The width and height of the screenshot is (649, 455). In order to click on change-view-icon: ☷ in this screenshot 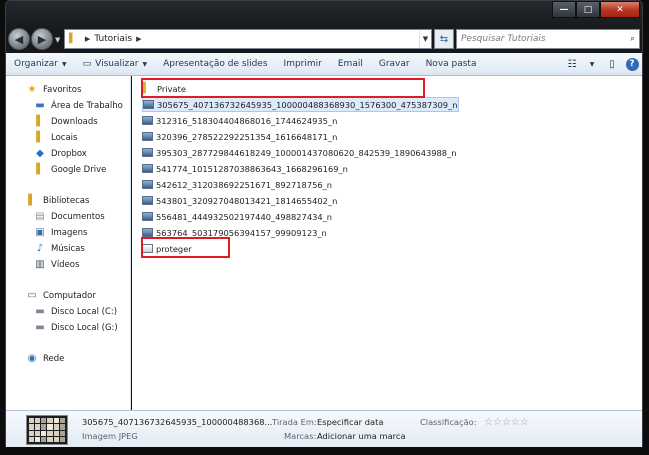, I will do `click(572, 64)`.